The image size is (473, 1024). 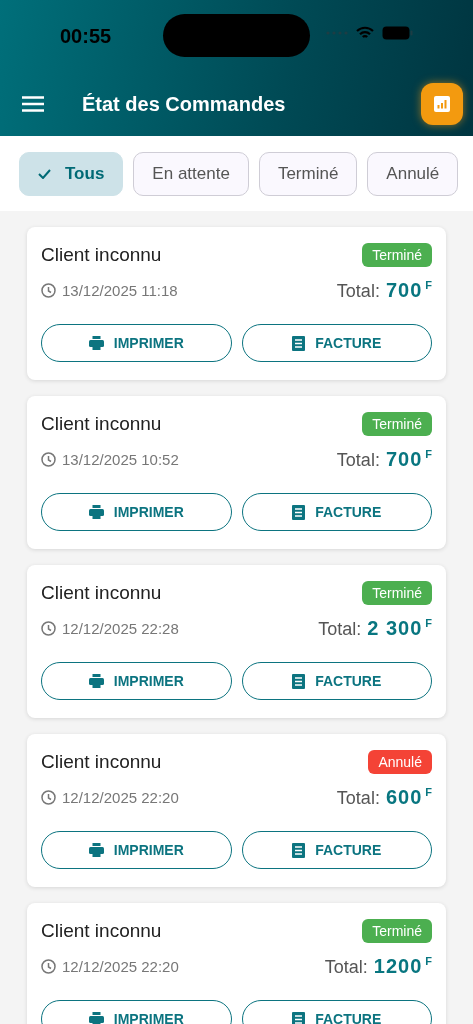 What do you see at coordinates (44, 173) in the screenshot?
I see `check-icon` at bounding box center [44, 173].